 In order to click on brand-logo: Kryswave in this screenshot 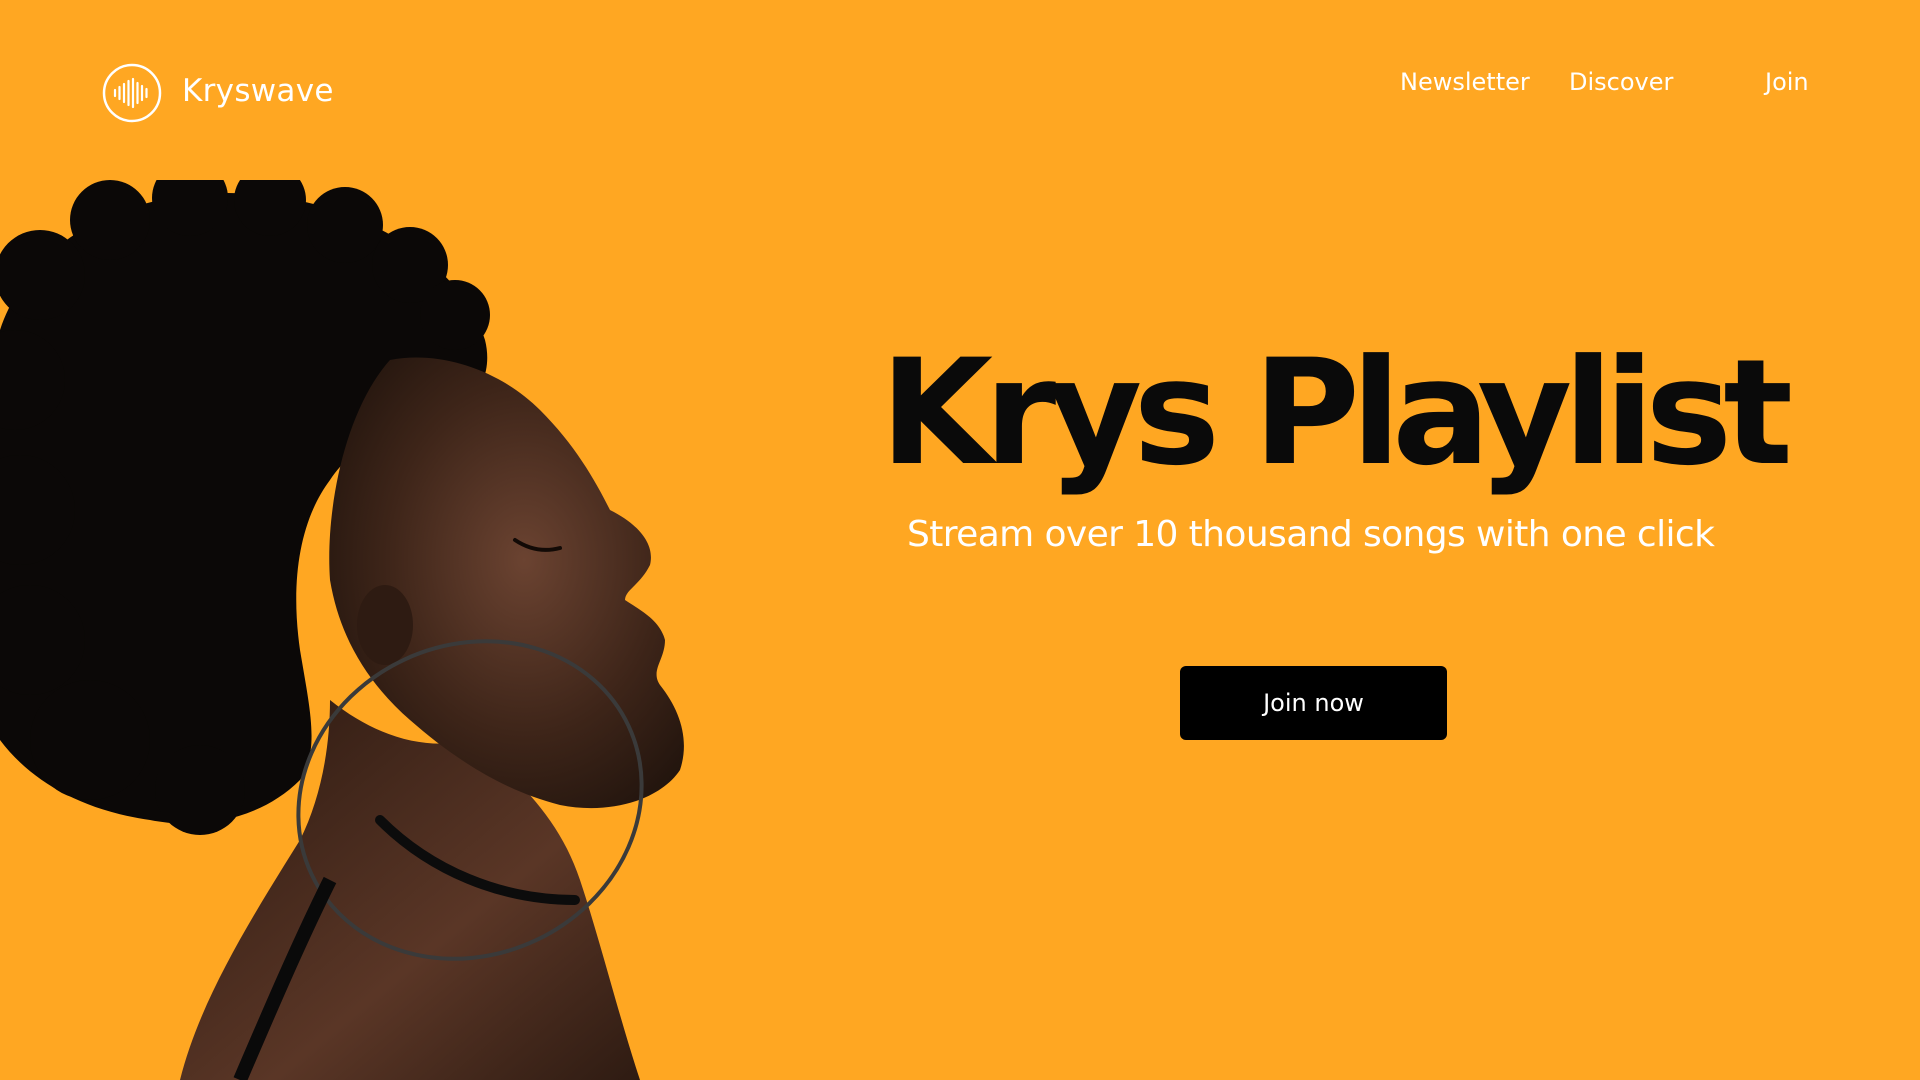, I will do `click(218, 93)`.